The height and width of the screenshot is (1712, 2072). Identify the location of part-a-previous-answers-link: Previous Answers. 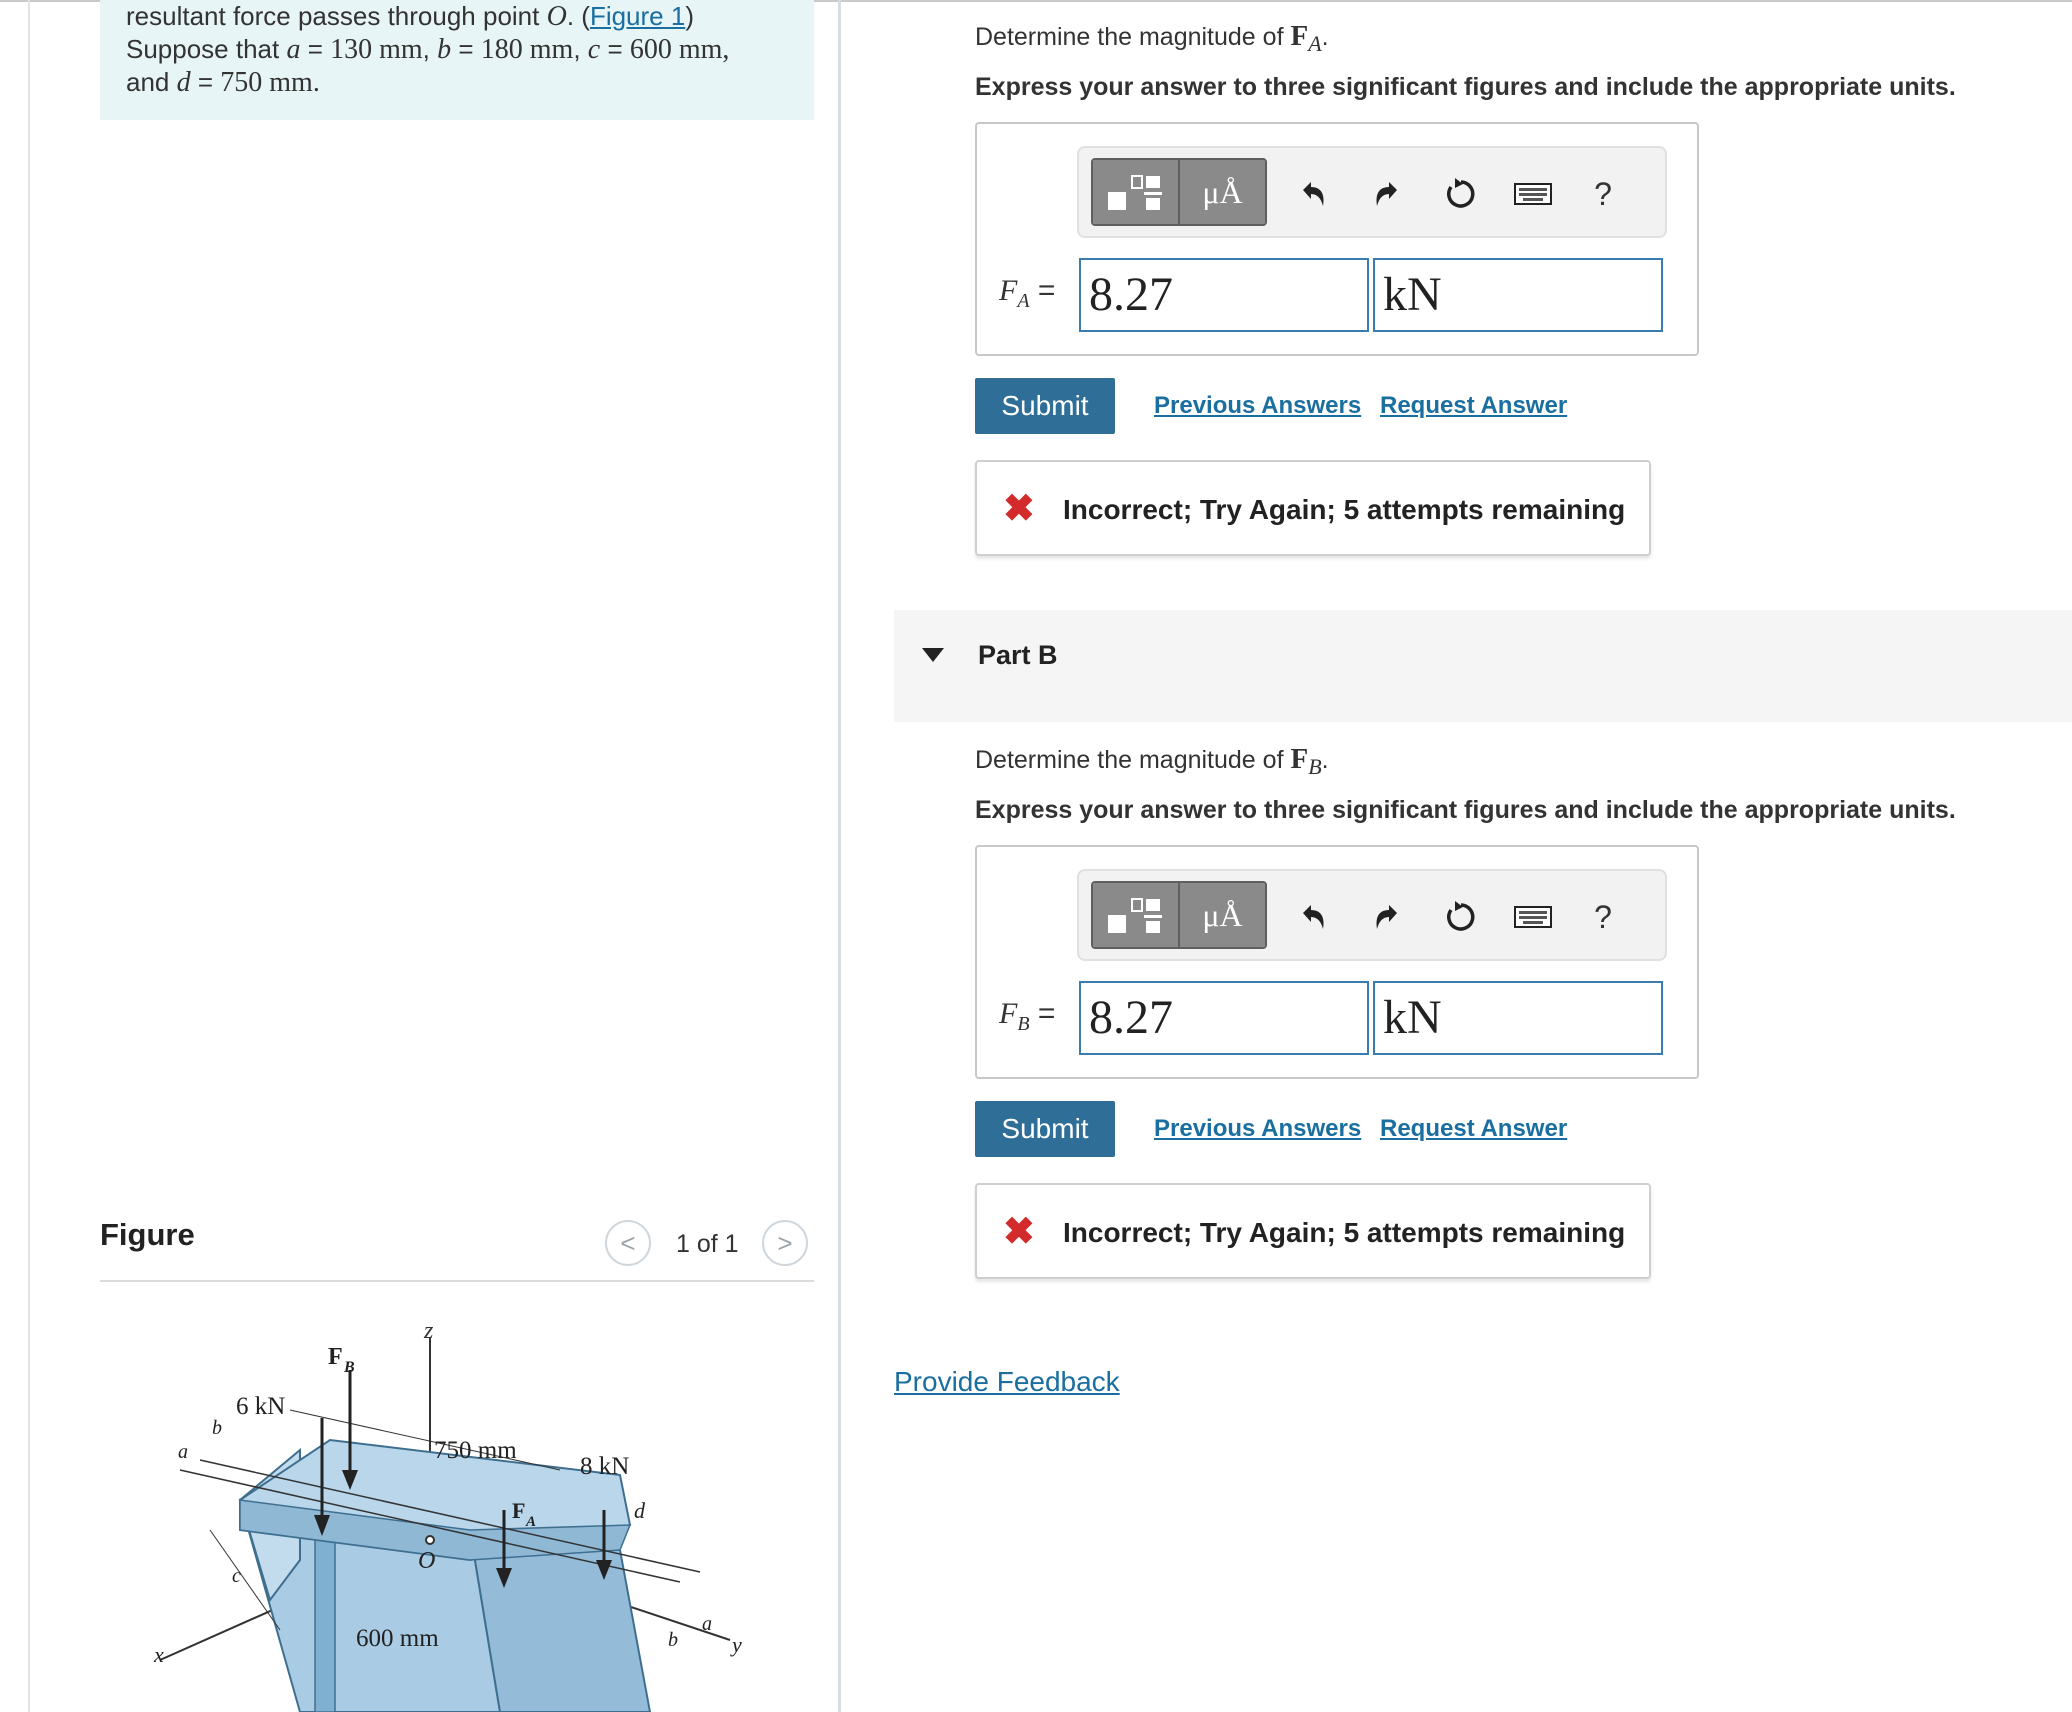
(1257, 406).